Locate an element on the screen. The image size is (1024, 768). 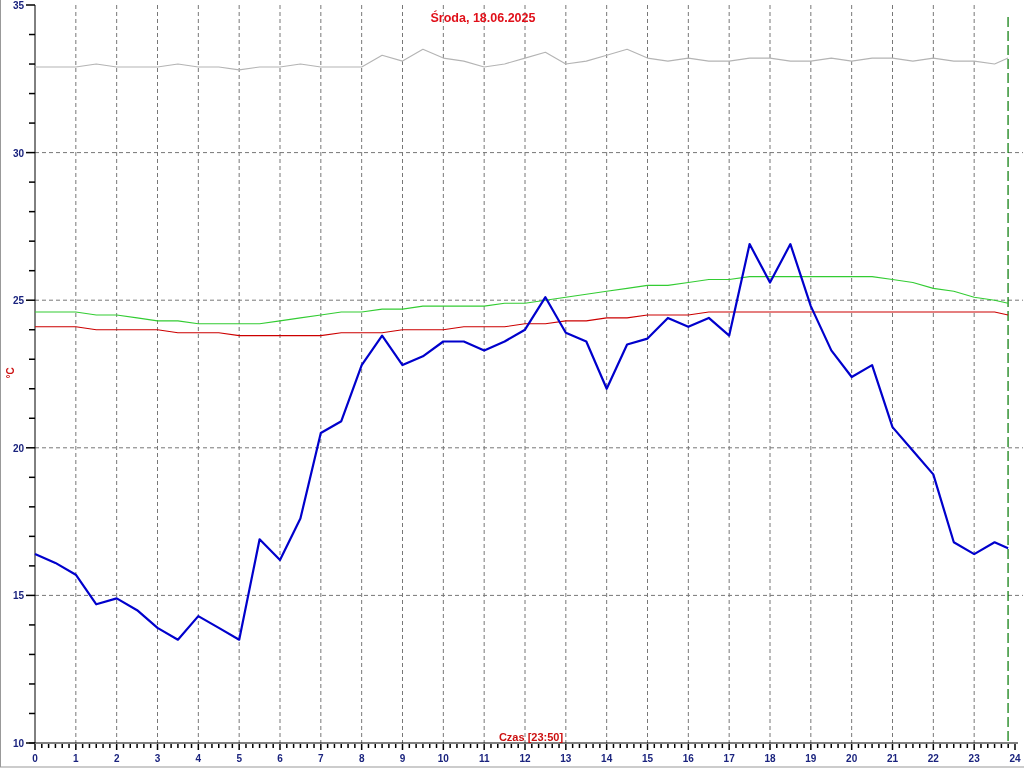
tick-label: 1 is located at coordinates (76, 758).